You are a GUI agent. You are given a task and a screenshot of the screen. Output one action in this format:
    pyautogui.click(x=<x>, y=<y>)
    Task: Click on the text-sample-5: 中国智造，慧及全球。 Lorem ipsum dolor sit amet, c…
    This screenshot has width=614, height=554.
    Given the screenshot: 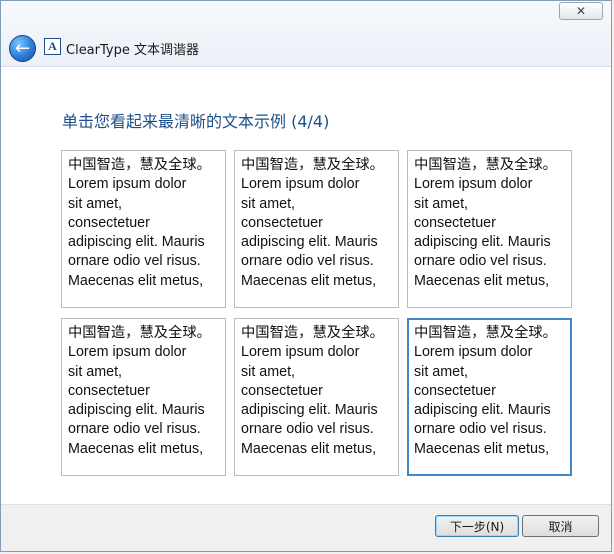 What is the action you would take?
    pyautogui.click(x=316, y=397)
    